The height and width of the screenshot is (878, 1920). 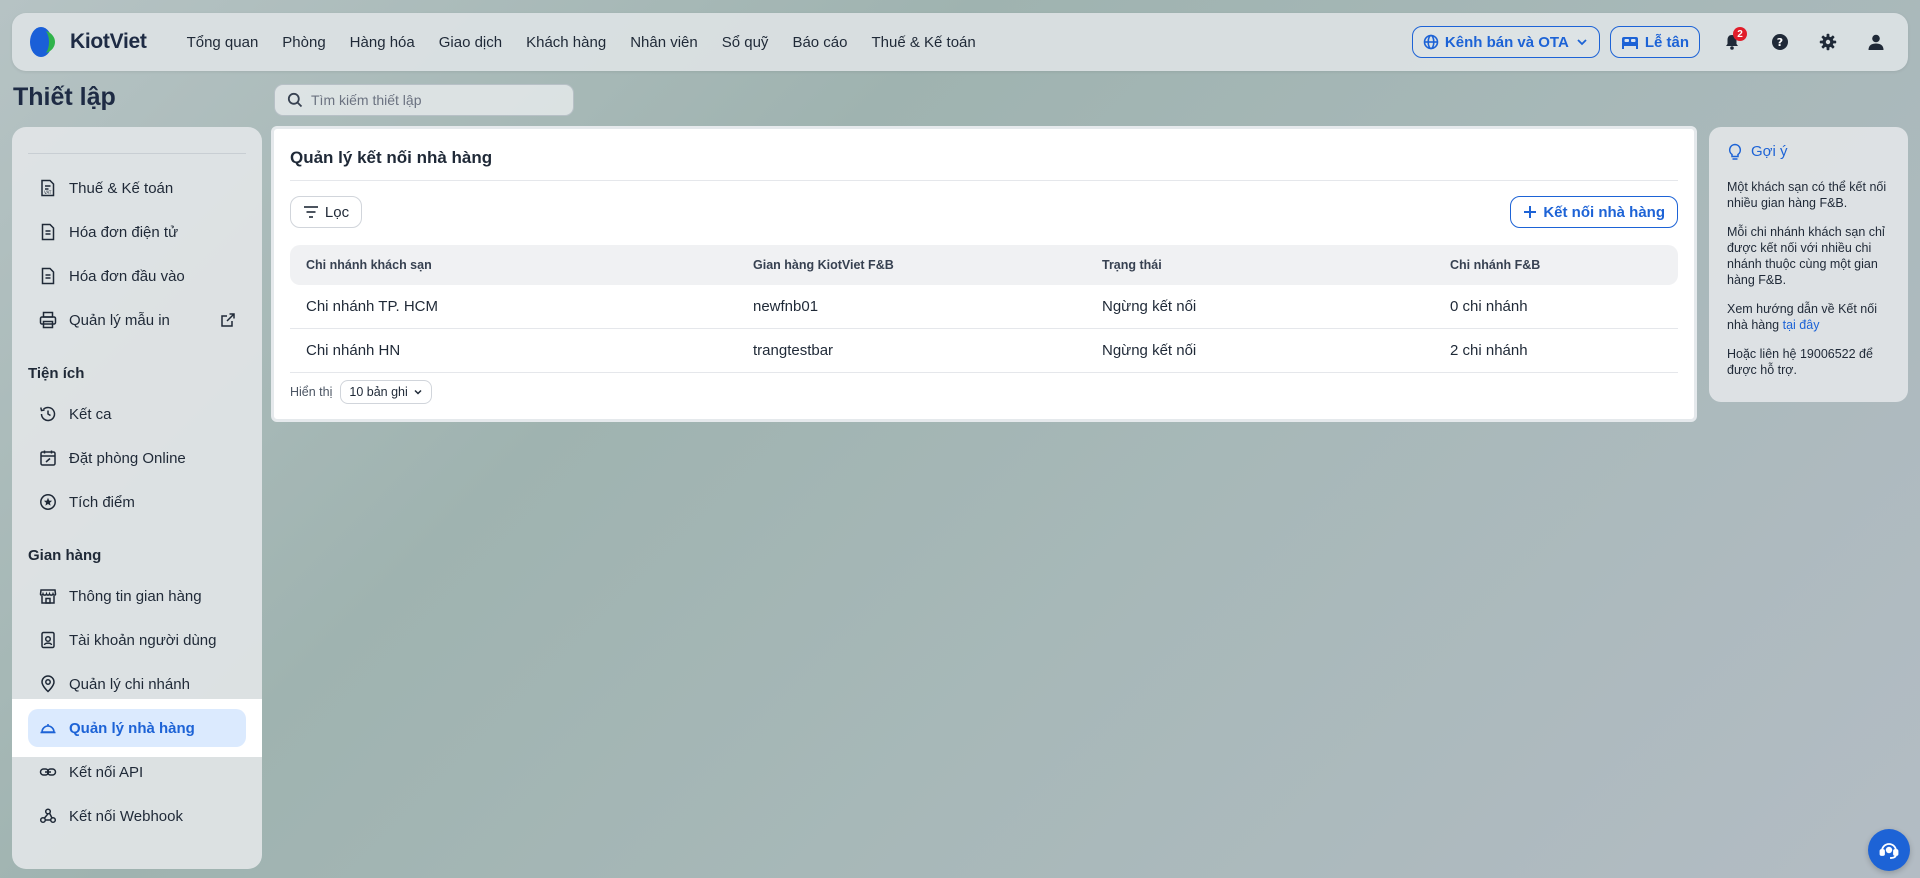 What do you see at coordinates (223, 42) in the screenshot?
I see `menu-item-tong-quan: Tổng quan` at bounding box center [223, 42].